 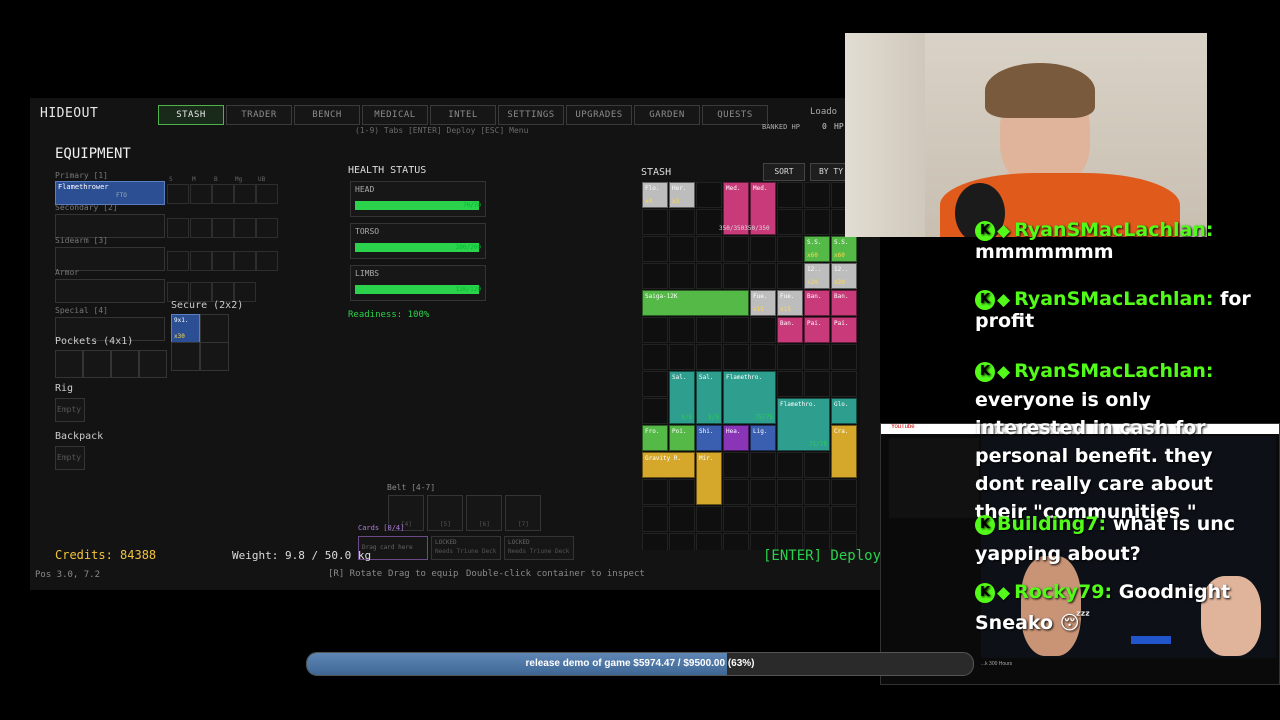 I want to click on belt-slot: [7], so click(x=523, y=513).